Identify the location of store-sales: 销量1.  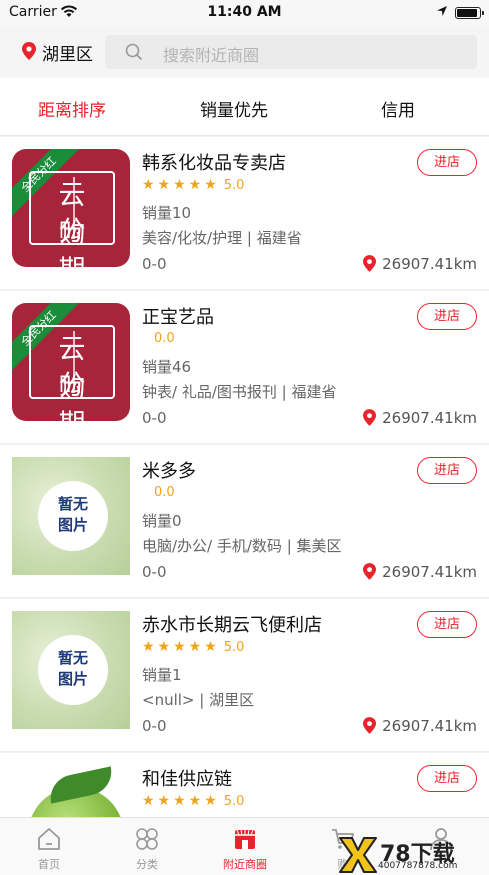
(162, 675).